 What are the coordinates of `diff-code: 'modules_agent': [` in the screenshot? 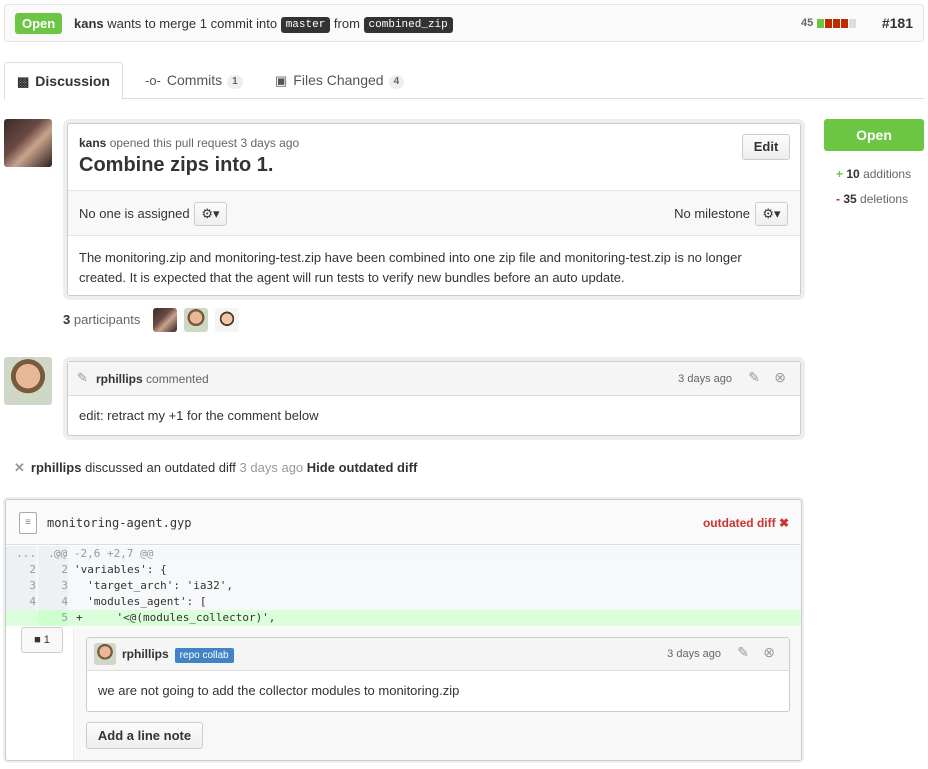 It's located at (140, 601).